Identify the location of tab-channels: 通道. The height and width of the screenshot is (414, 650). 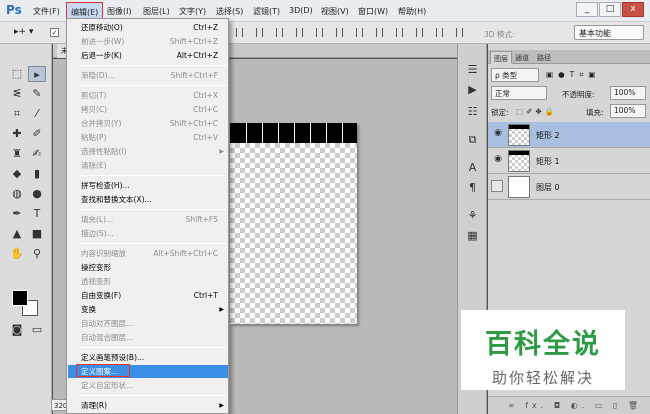
(522, 57).